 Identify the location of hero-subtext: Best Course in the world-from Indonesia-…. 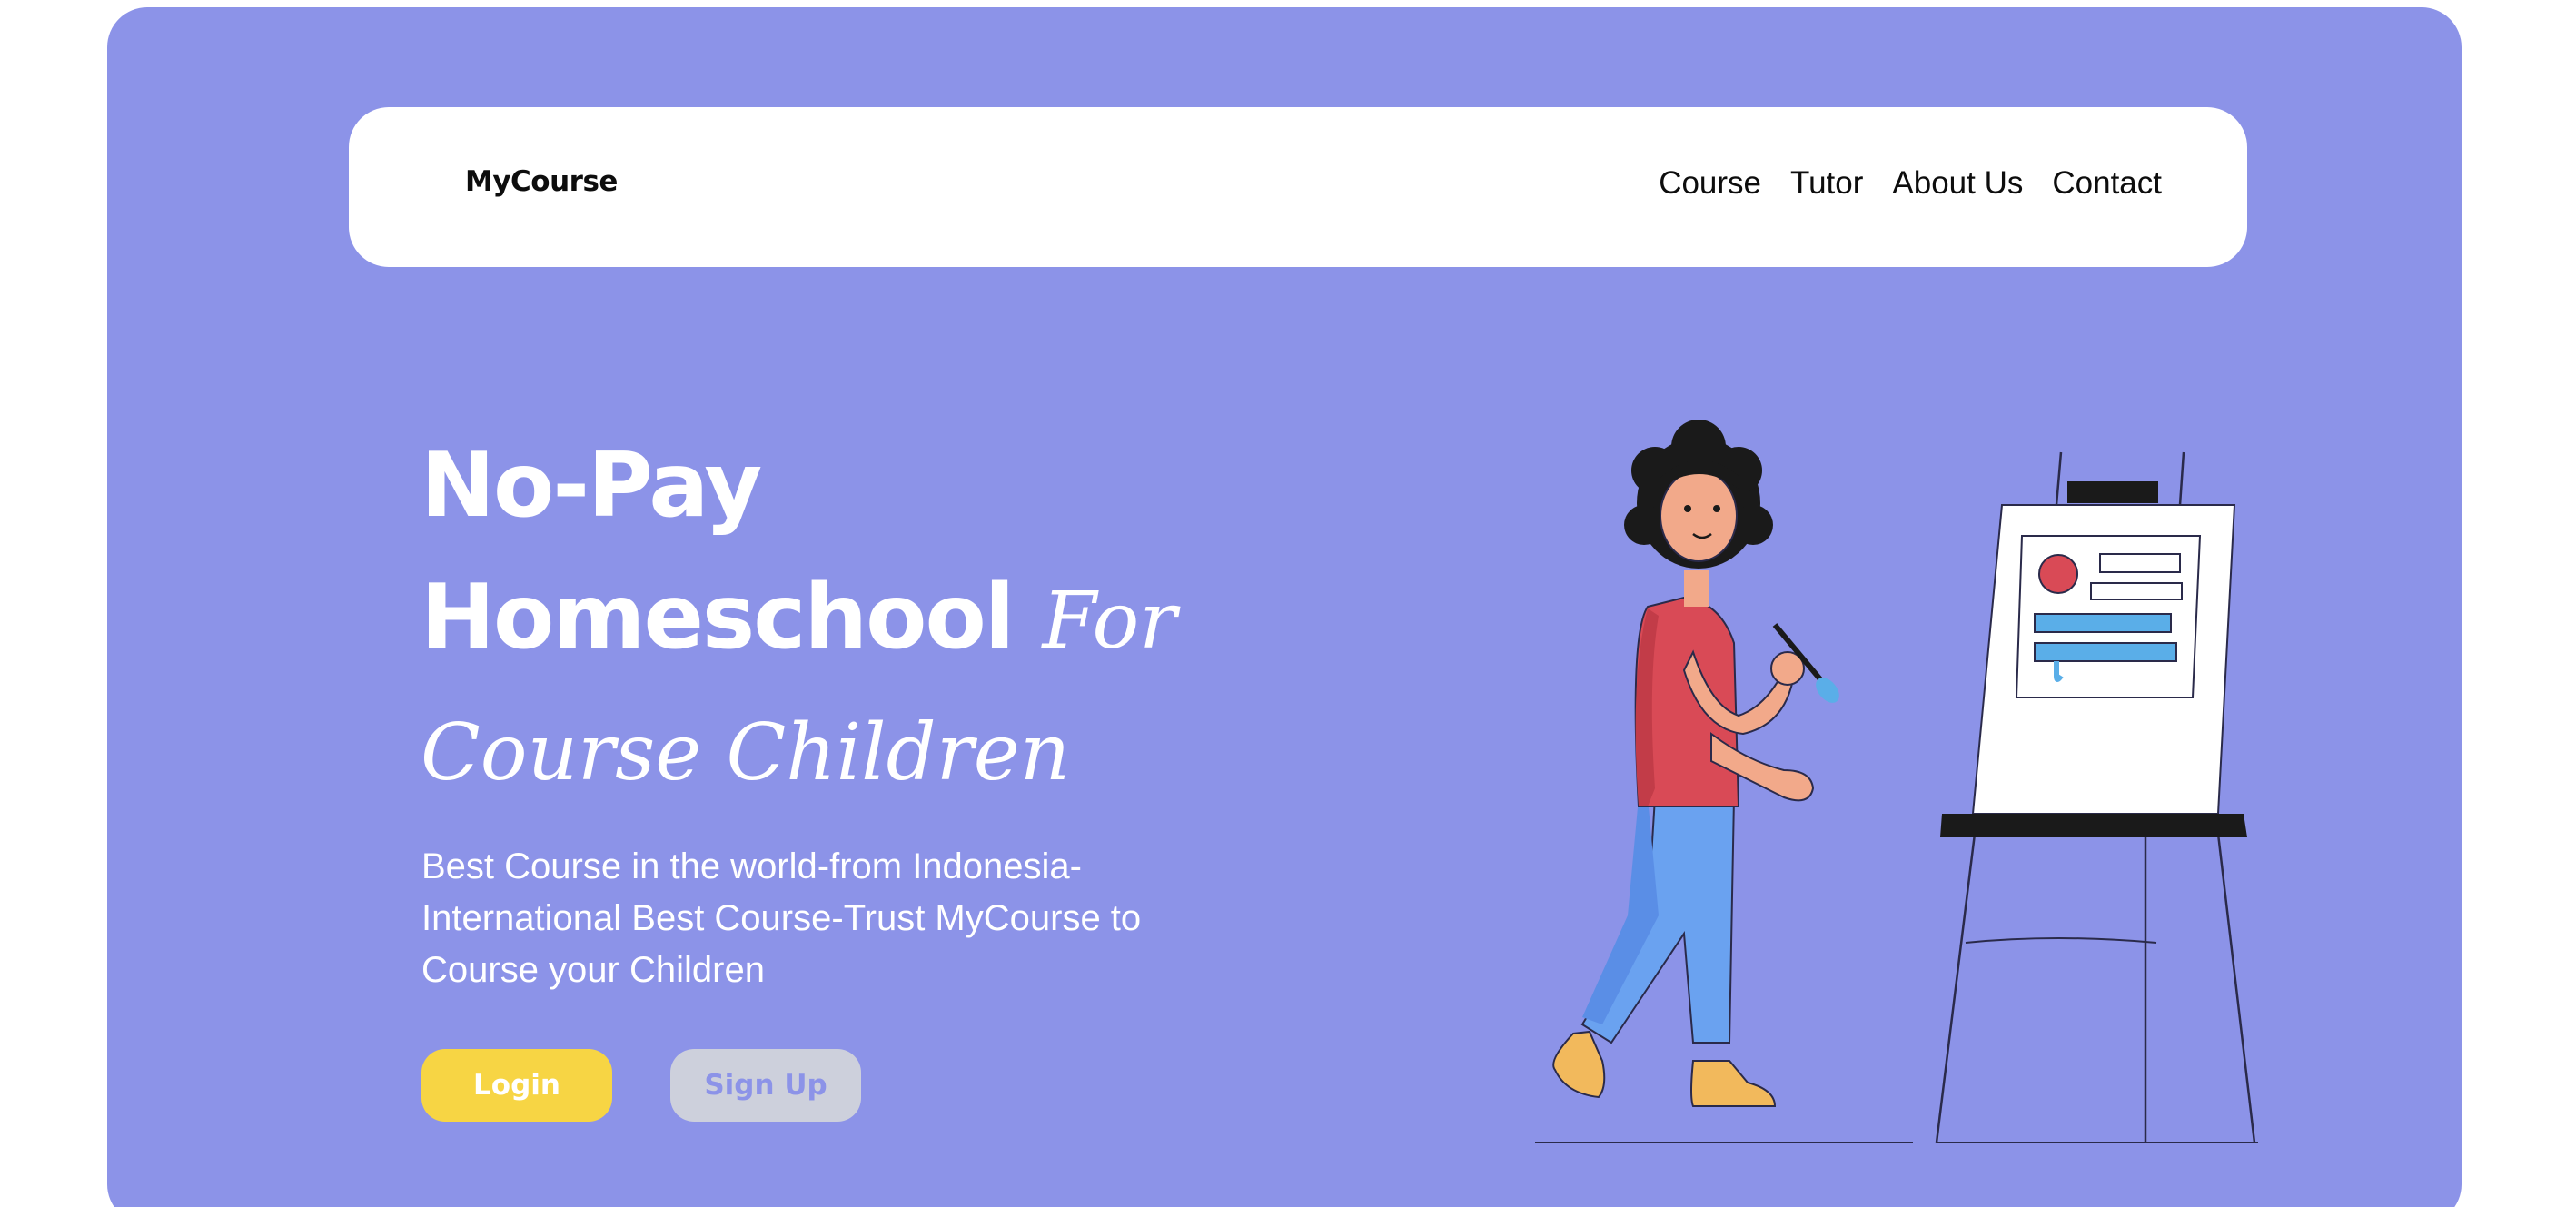
(781, 918).